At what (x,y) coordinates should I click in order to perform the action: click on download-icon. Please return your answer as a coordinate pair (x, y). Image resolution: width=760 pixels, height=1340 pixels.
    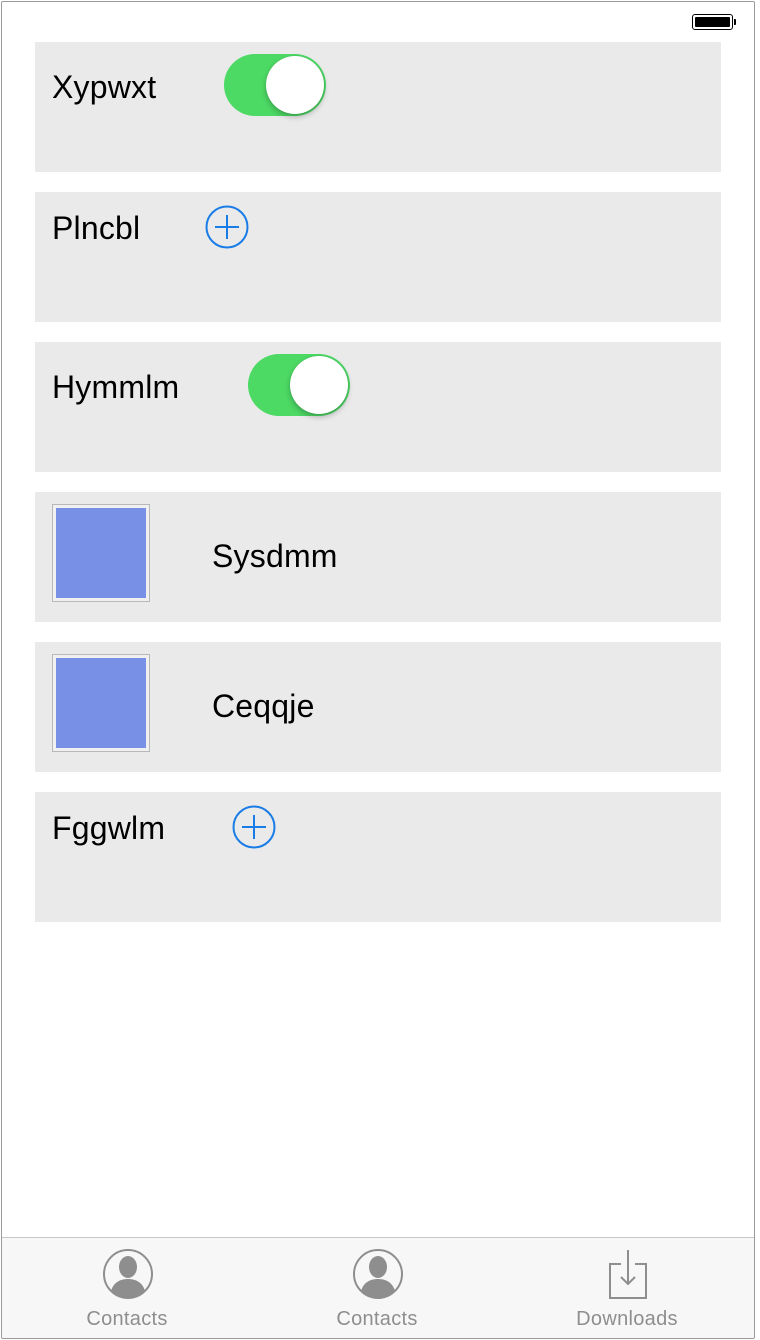
    Looking at the image, I should click on (628, 1274).